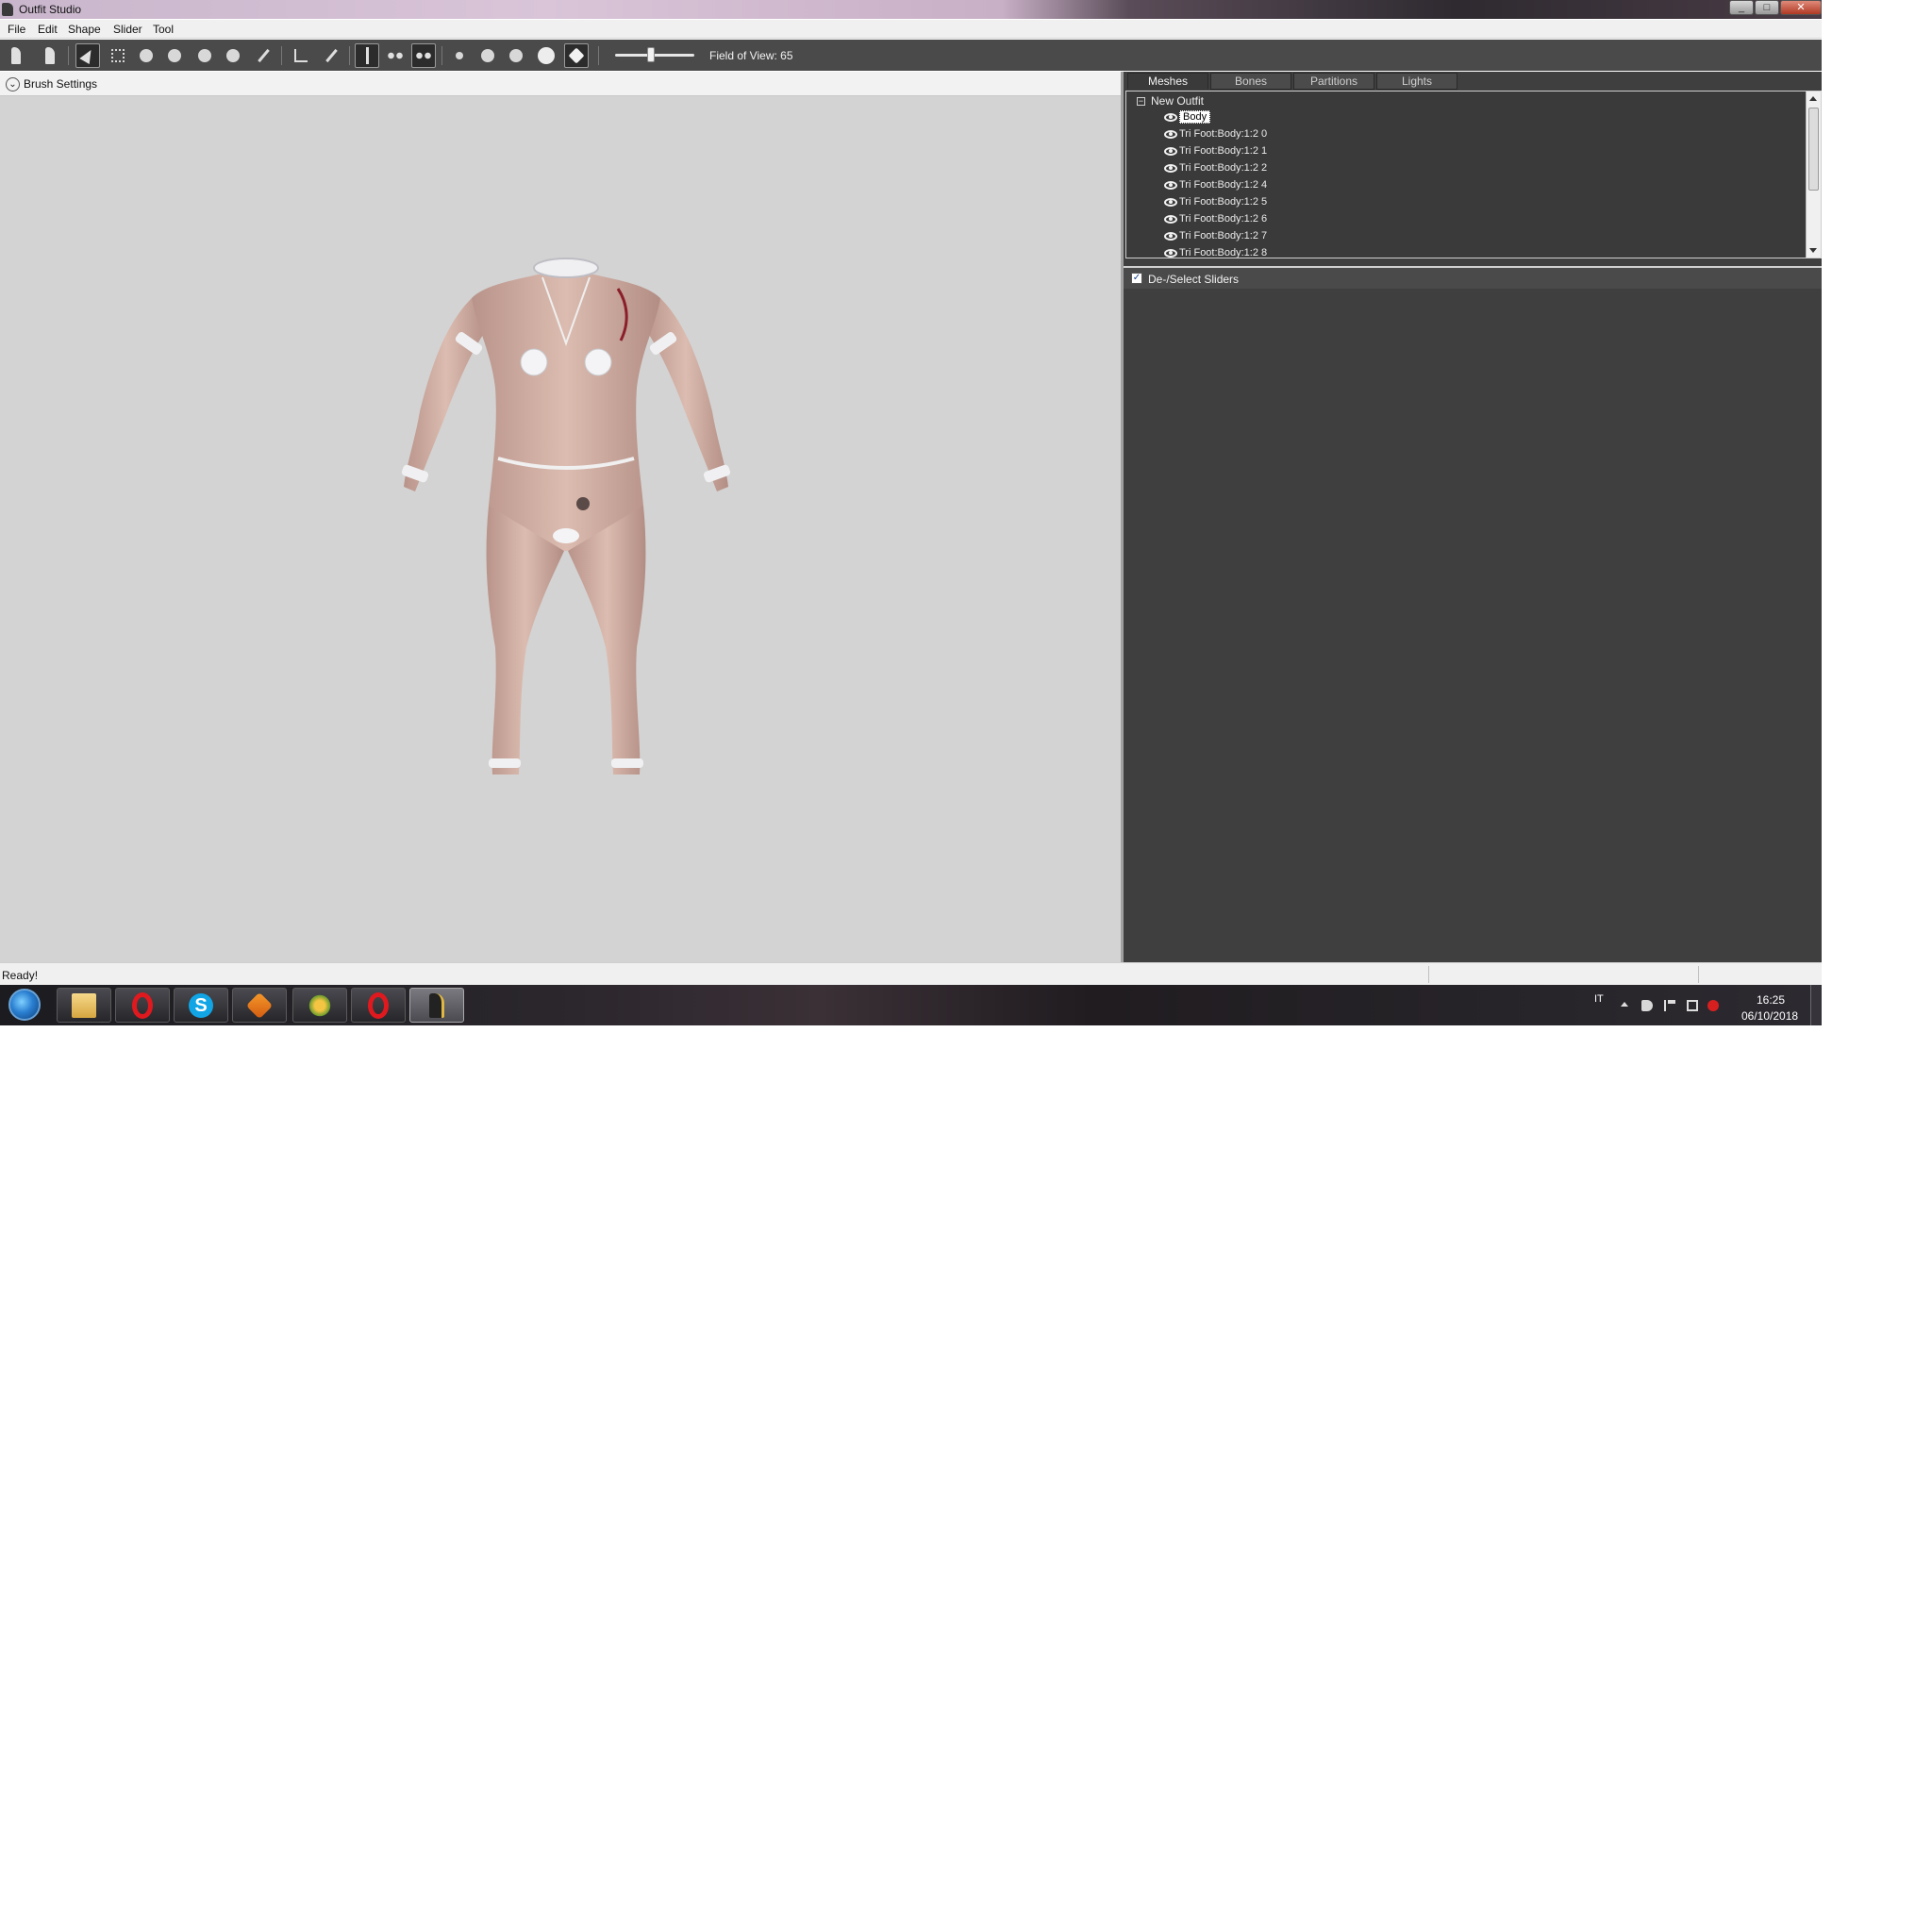  What do you see at coordinates (1473, 81) in the screenshot?
I see `panel-tabs: Meshes Bones Partitions Lights` at bounding box center [1473, 81].